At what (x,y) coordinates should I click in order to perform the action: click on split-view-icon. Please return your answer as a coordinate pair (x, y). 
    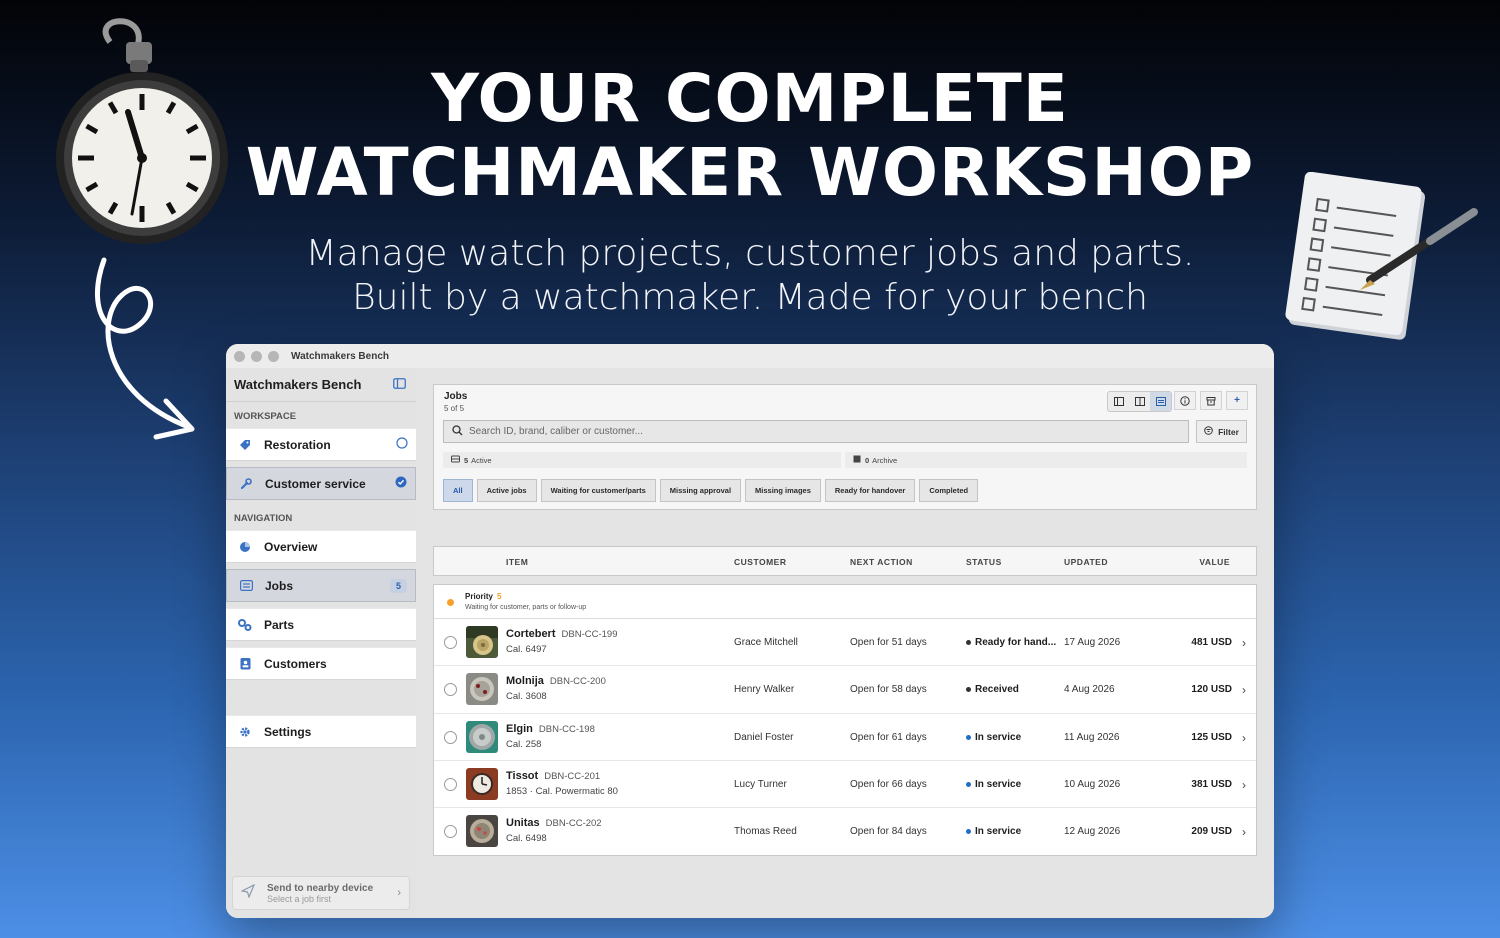
    Looking at the image, I should click on (1139, 401).